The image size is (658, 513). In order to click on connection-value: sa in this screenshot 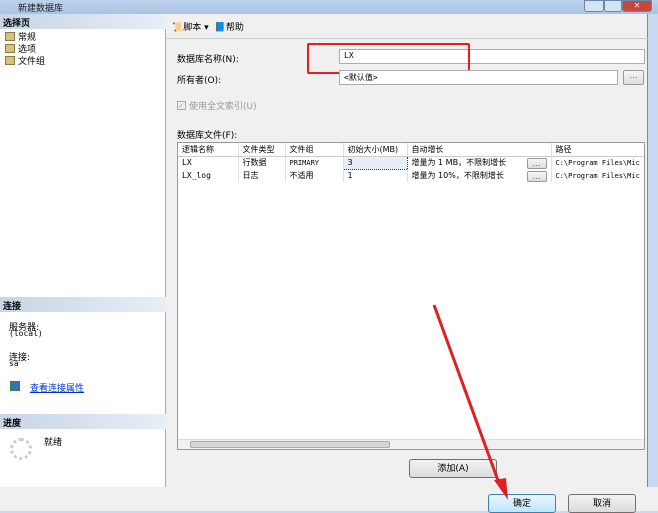, I will do `click(14, 363)`.